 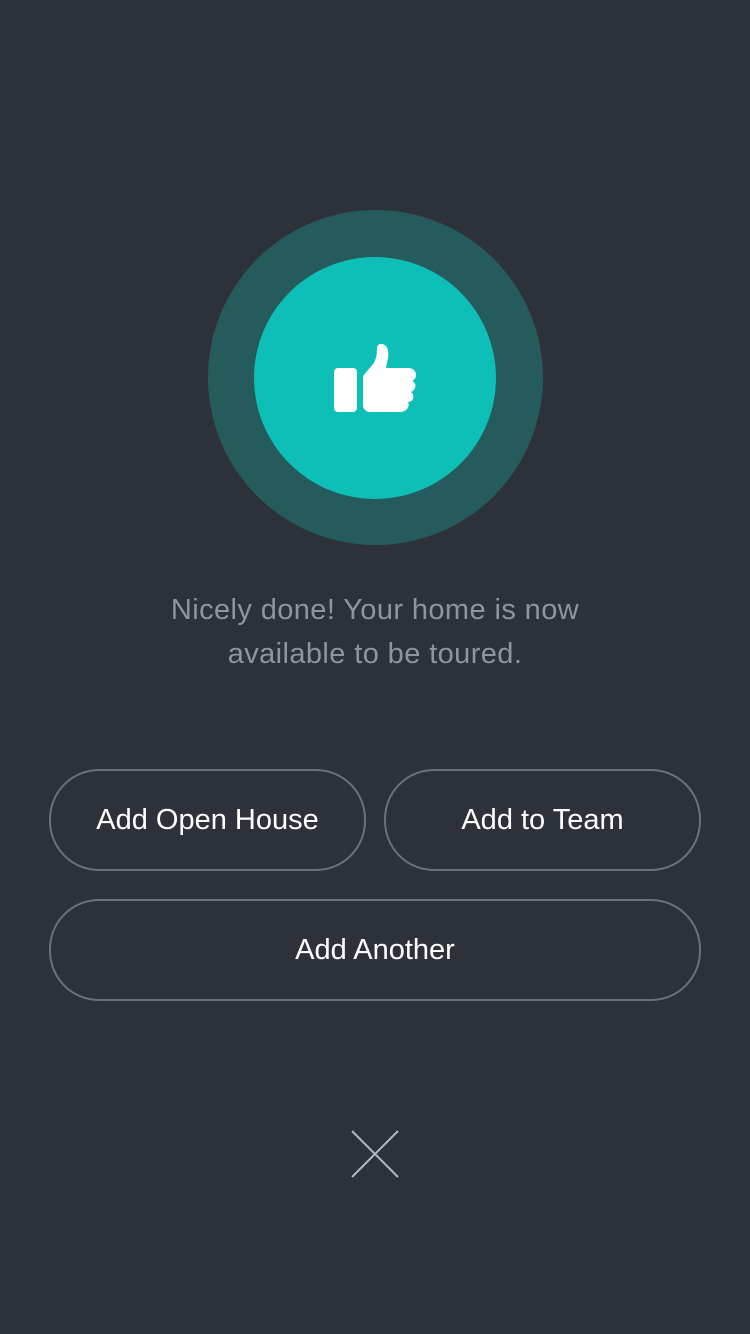 What do you see at coordinates (542, 820) in the screenshot?
I see `add-to-team-button: Add to Team` at bounding box center [542, 820].